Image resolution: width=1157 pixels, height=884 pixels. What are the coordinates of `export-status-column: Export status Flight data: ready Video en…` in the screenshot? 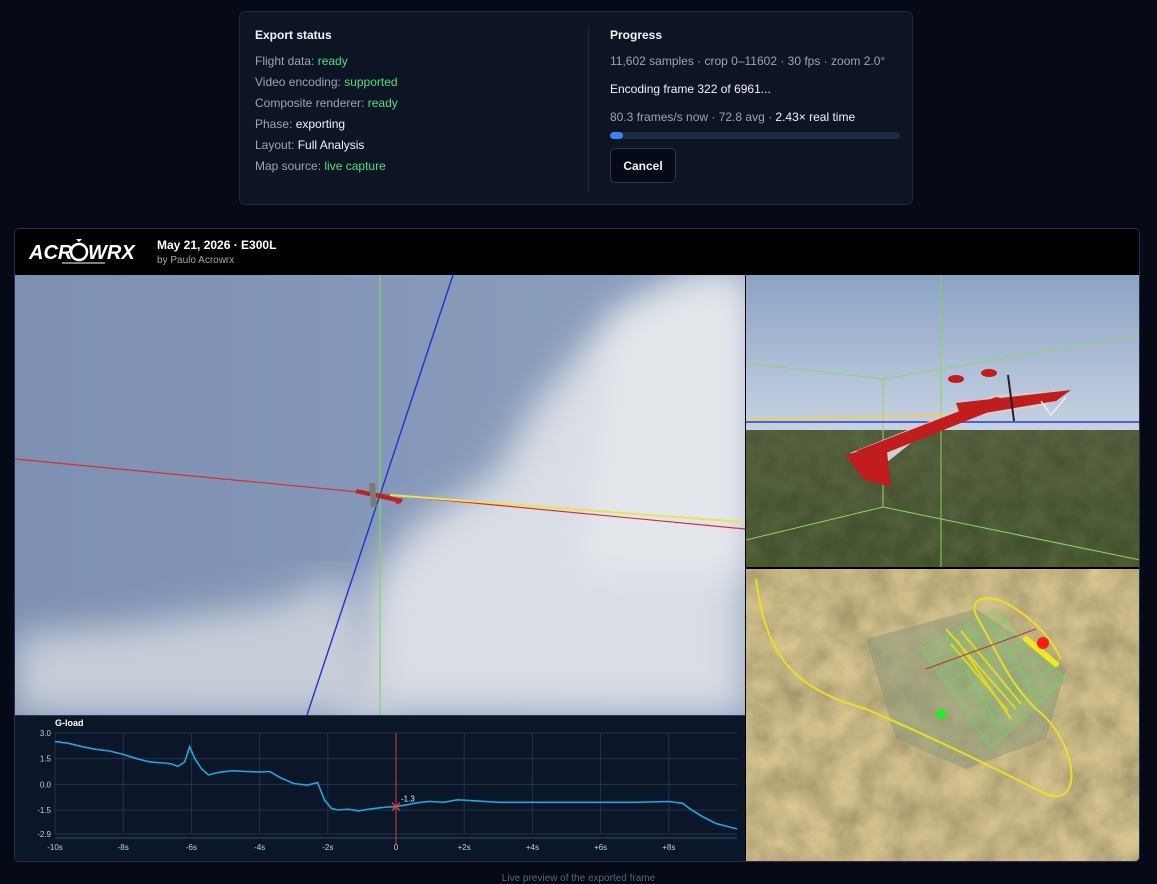 It's located at (415, 104).